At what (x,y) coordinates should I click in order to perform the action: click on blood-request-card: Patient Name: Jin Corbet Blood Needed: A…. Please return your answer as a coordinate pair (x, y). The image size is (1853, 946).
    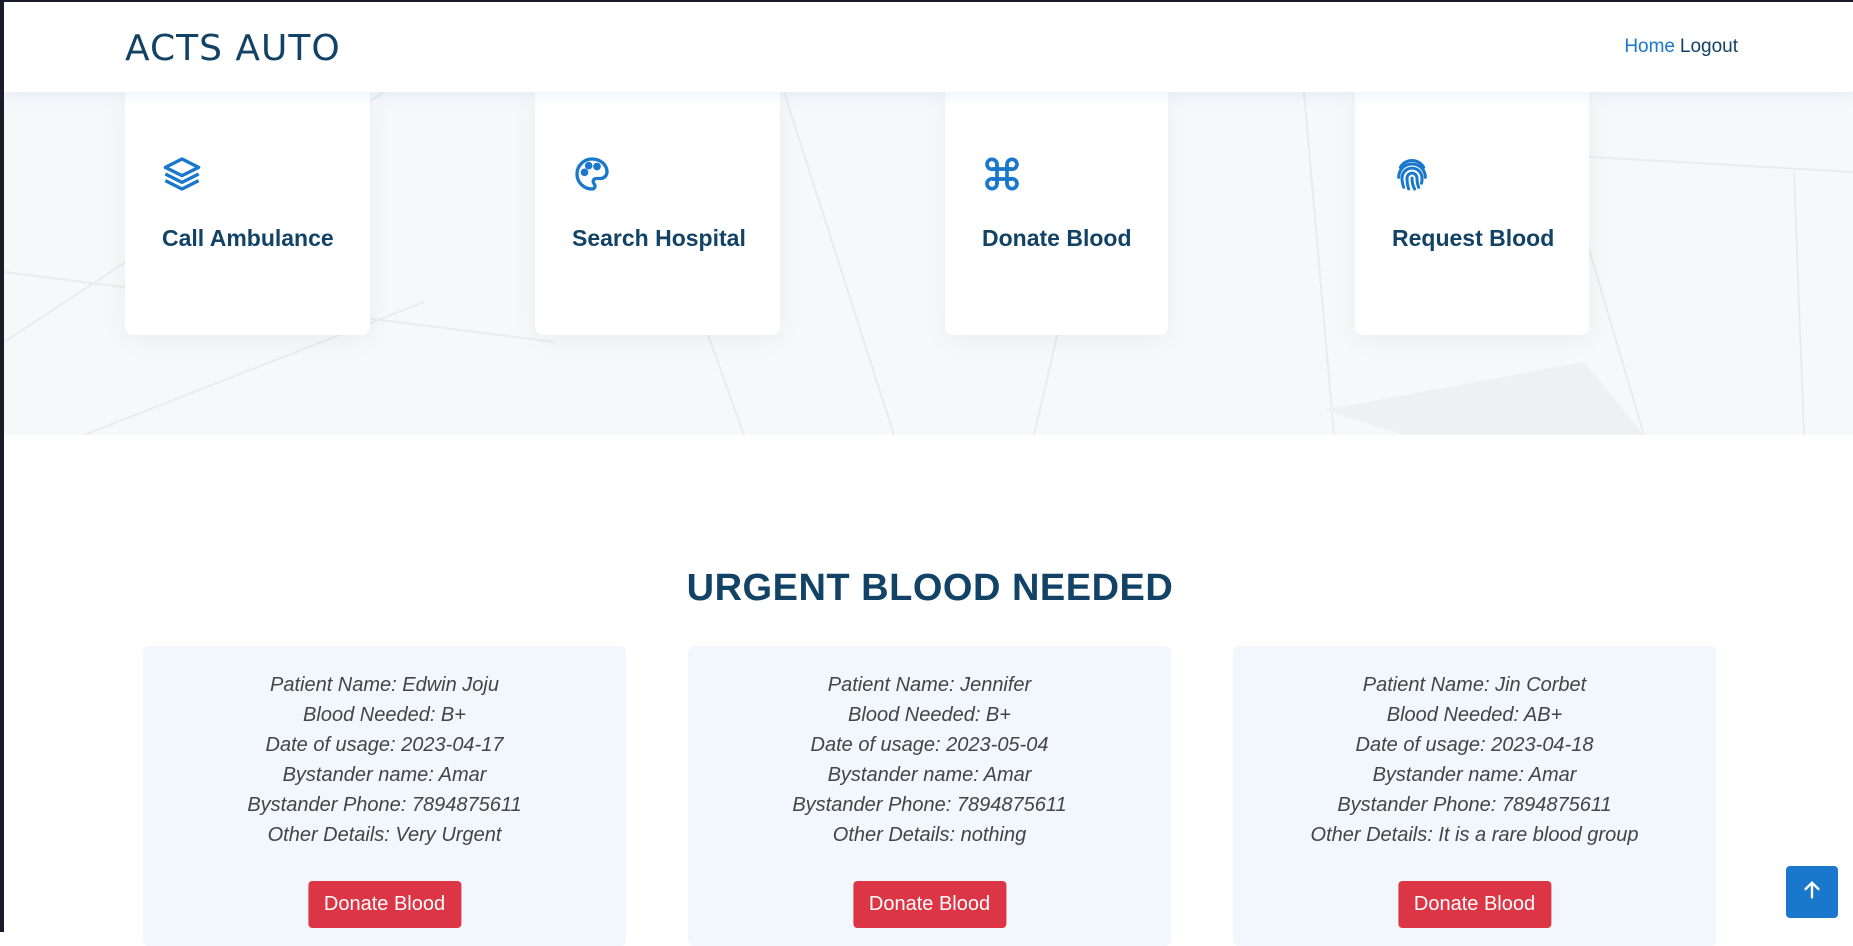
    Looking at the image, I should click on (1474, 796).